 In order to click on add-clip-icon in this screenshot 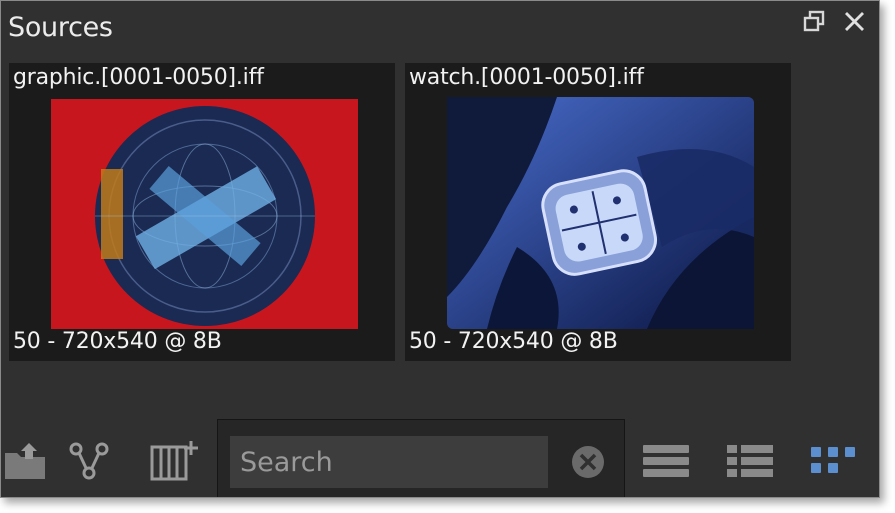, I will do `click(173, 461)`.